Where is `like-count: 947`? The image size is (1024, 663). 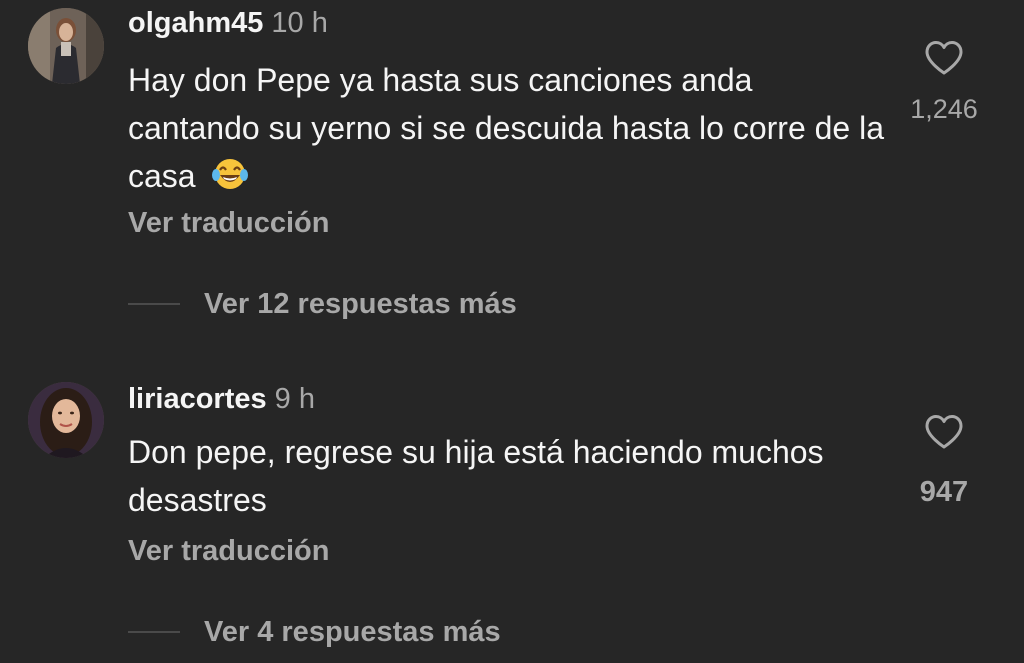
like-count: 947 is located at coordinates (944, 492).